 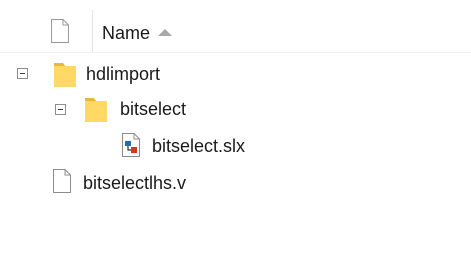 What do you see at coordinates (135, 183) in the screenshot?
I see `tree-row-label: bitselectlhs.v` at bounding box center [135, 183].